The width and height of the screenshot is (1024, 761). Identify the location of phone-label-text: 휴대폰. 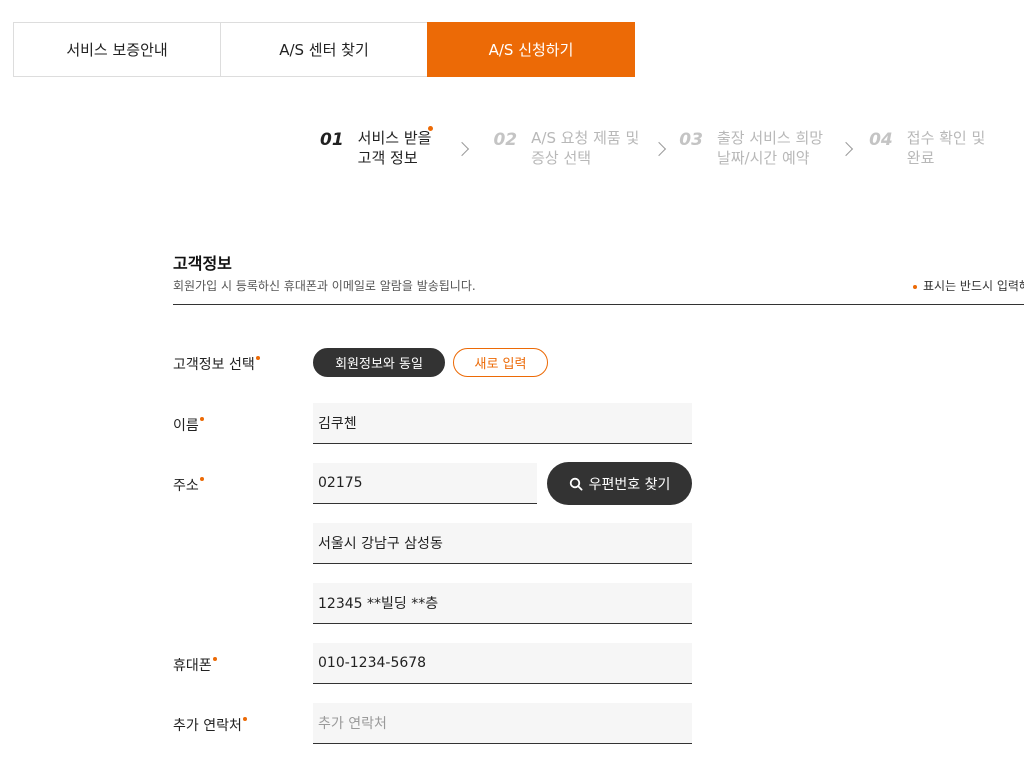
(192, 666).